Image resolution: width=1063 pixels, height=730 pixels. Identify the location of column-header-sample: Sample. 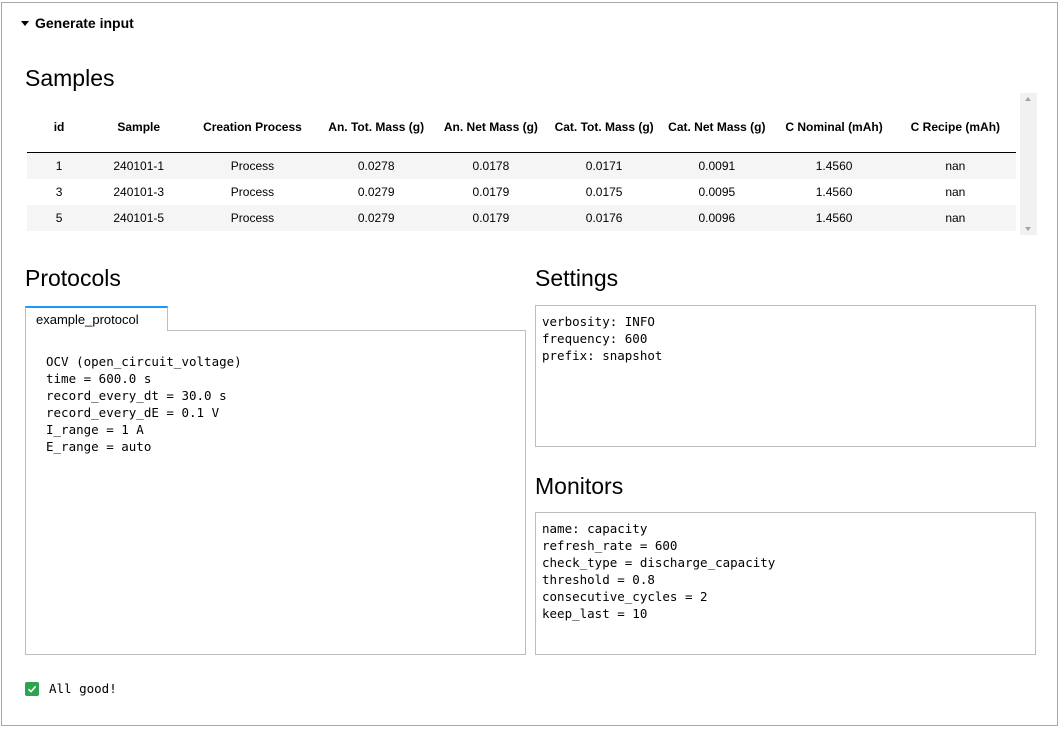
(139, 127).